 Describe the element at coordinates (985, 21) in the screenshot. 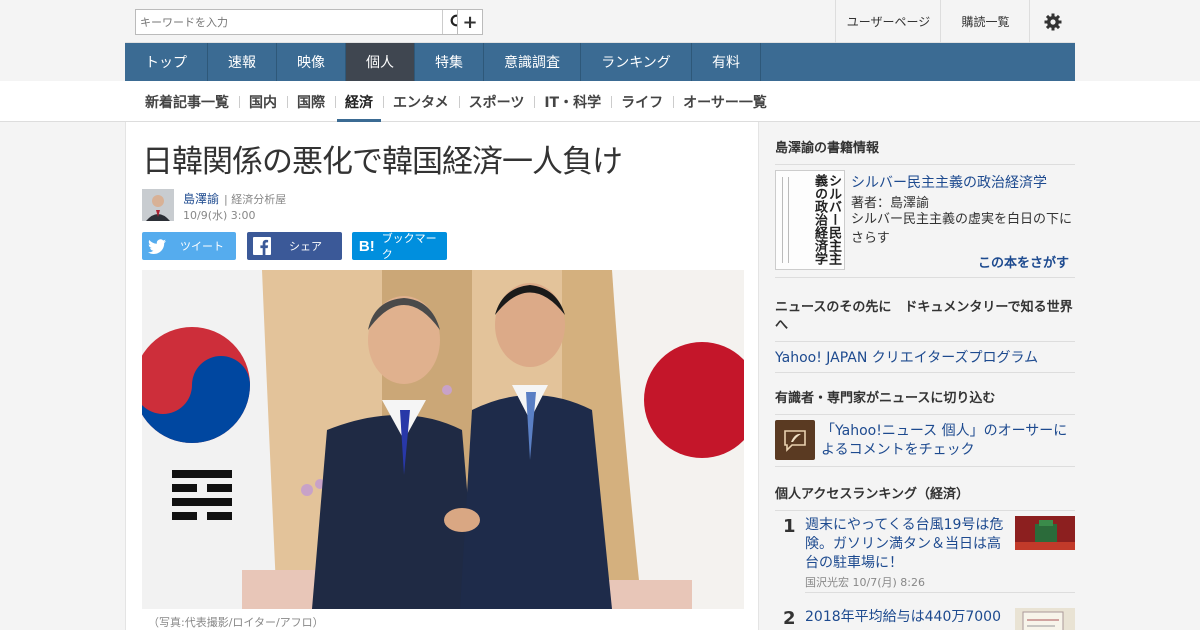

I see `subscriptions-link: 購読一覧` at that location.